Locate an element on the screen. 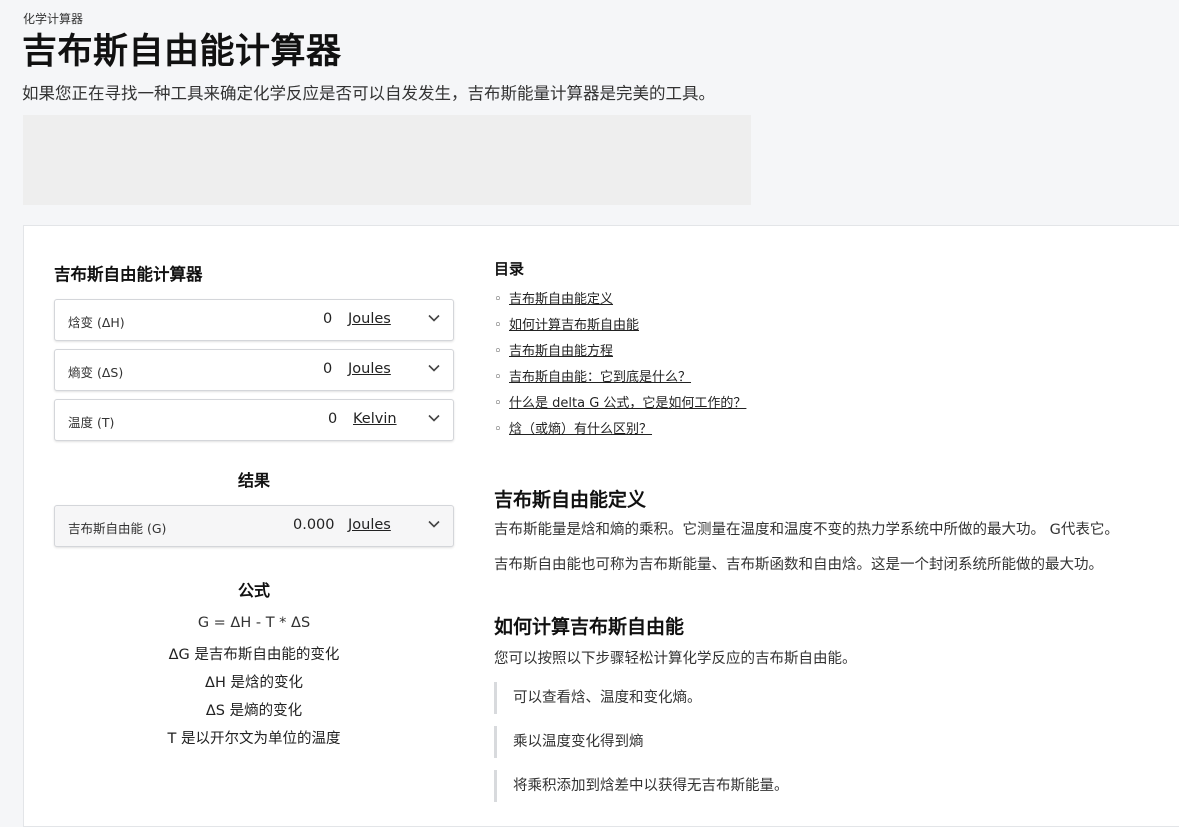 This screenshot has width=1179, height=827. formula-legend-item: ΔS 是熵的变化 is located at coordinates (254, 711).